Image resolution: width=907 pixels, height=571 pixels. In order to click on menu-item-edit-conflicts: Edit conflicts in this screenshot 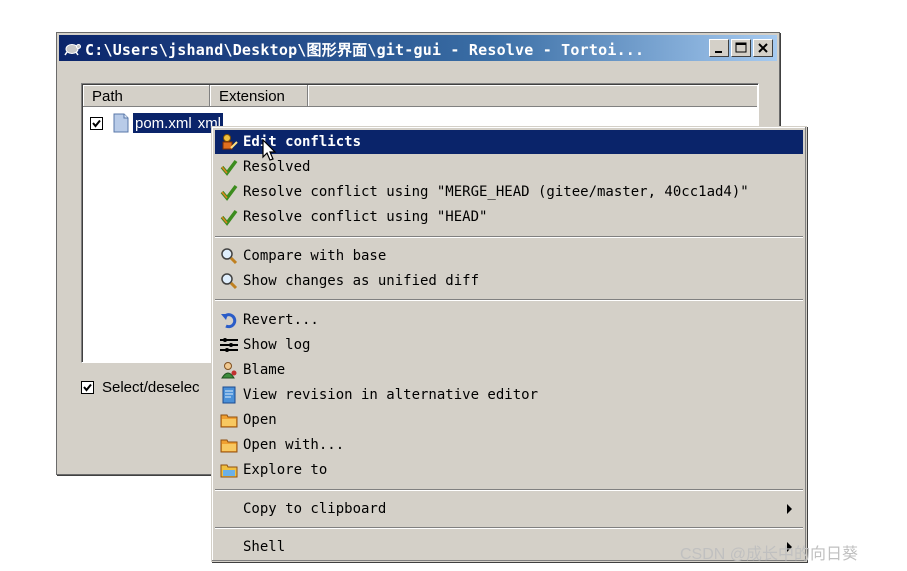, I will do `click(509, 142)`.